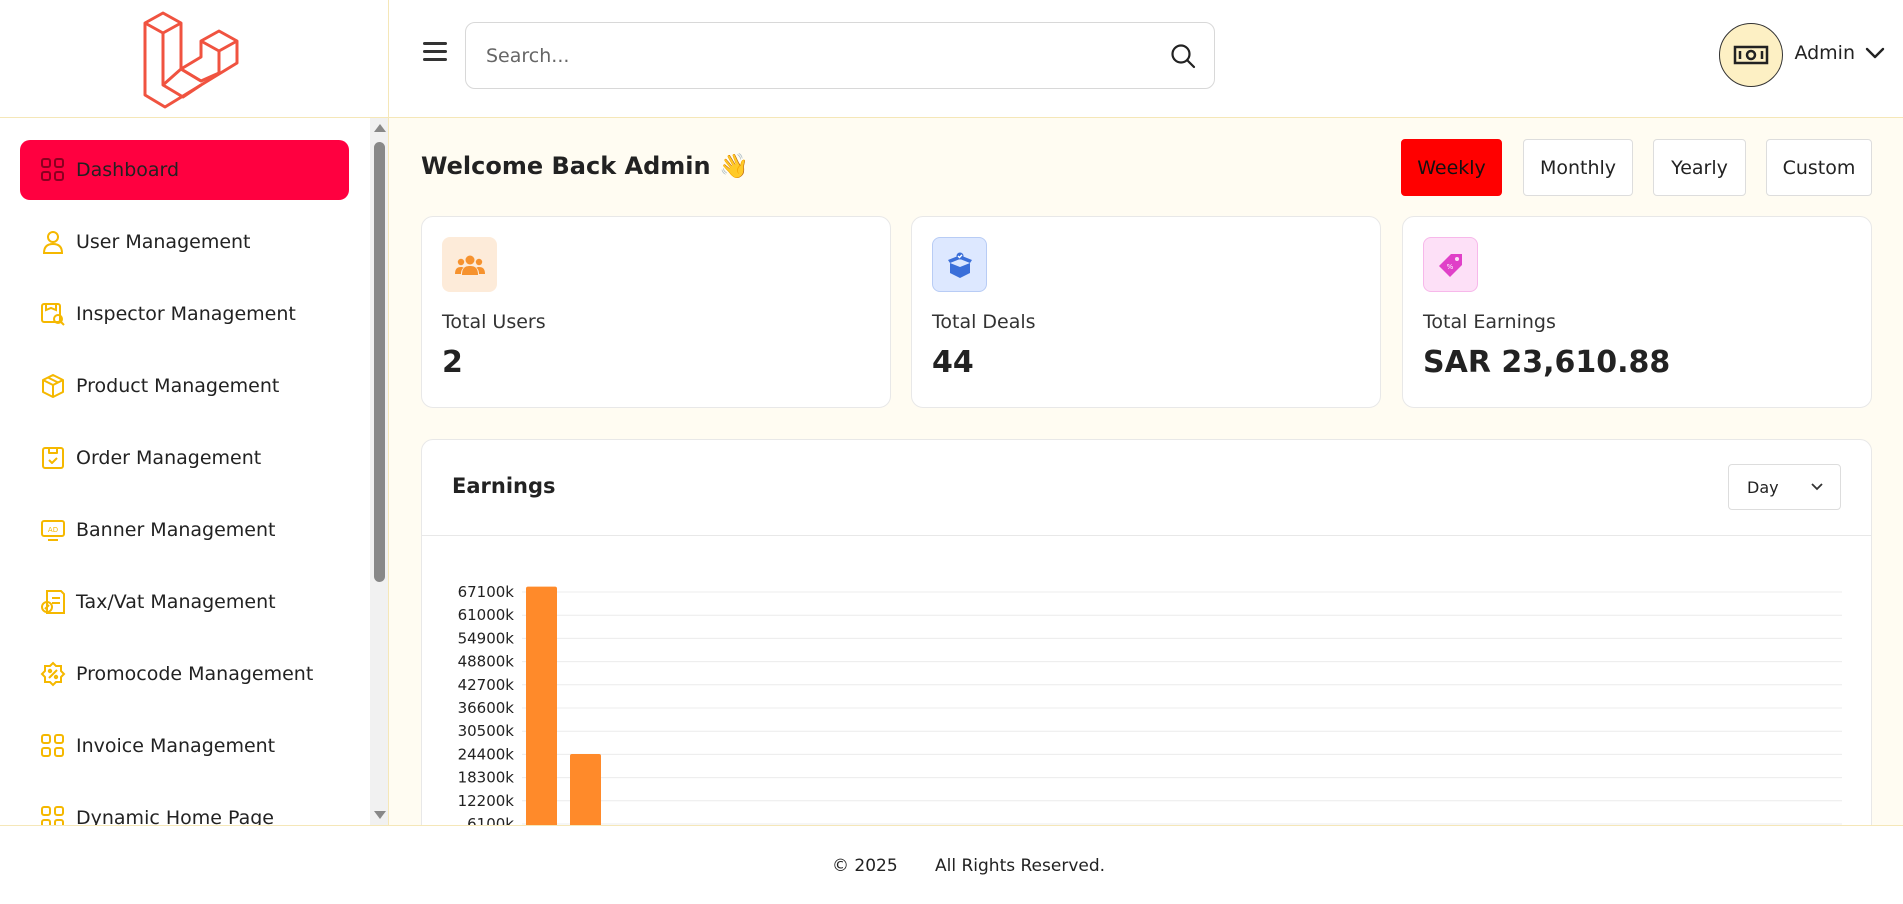 The width and height of the screenshot is (1903, 904). Describe the element at coordinates (452, 362) in the screenshot. I see `stat-value: 2` at that location.